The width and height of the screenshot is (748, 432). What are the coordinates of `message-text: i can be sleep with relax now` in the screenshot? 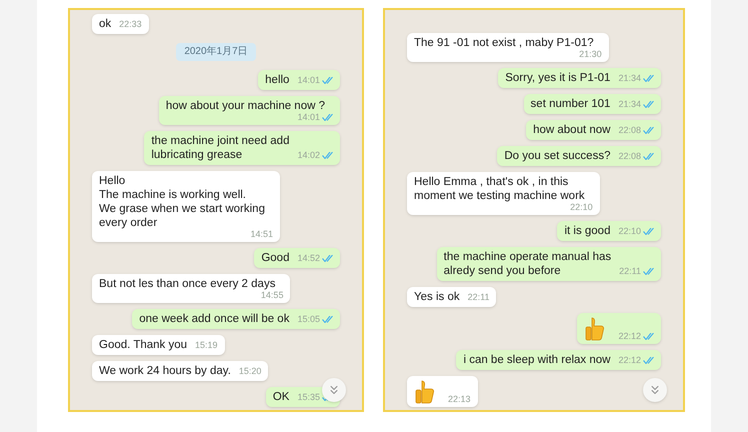 It's located at (536, 360).